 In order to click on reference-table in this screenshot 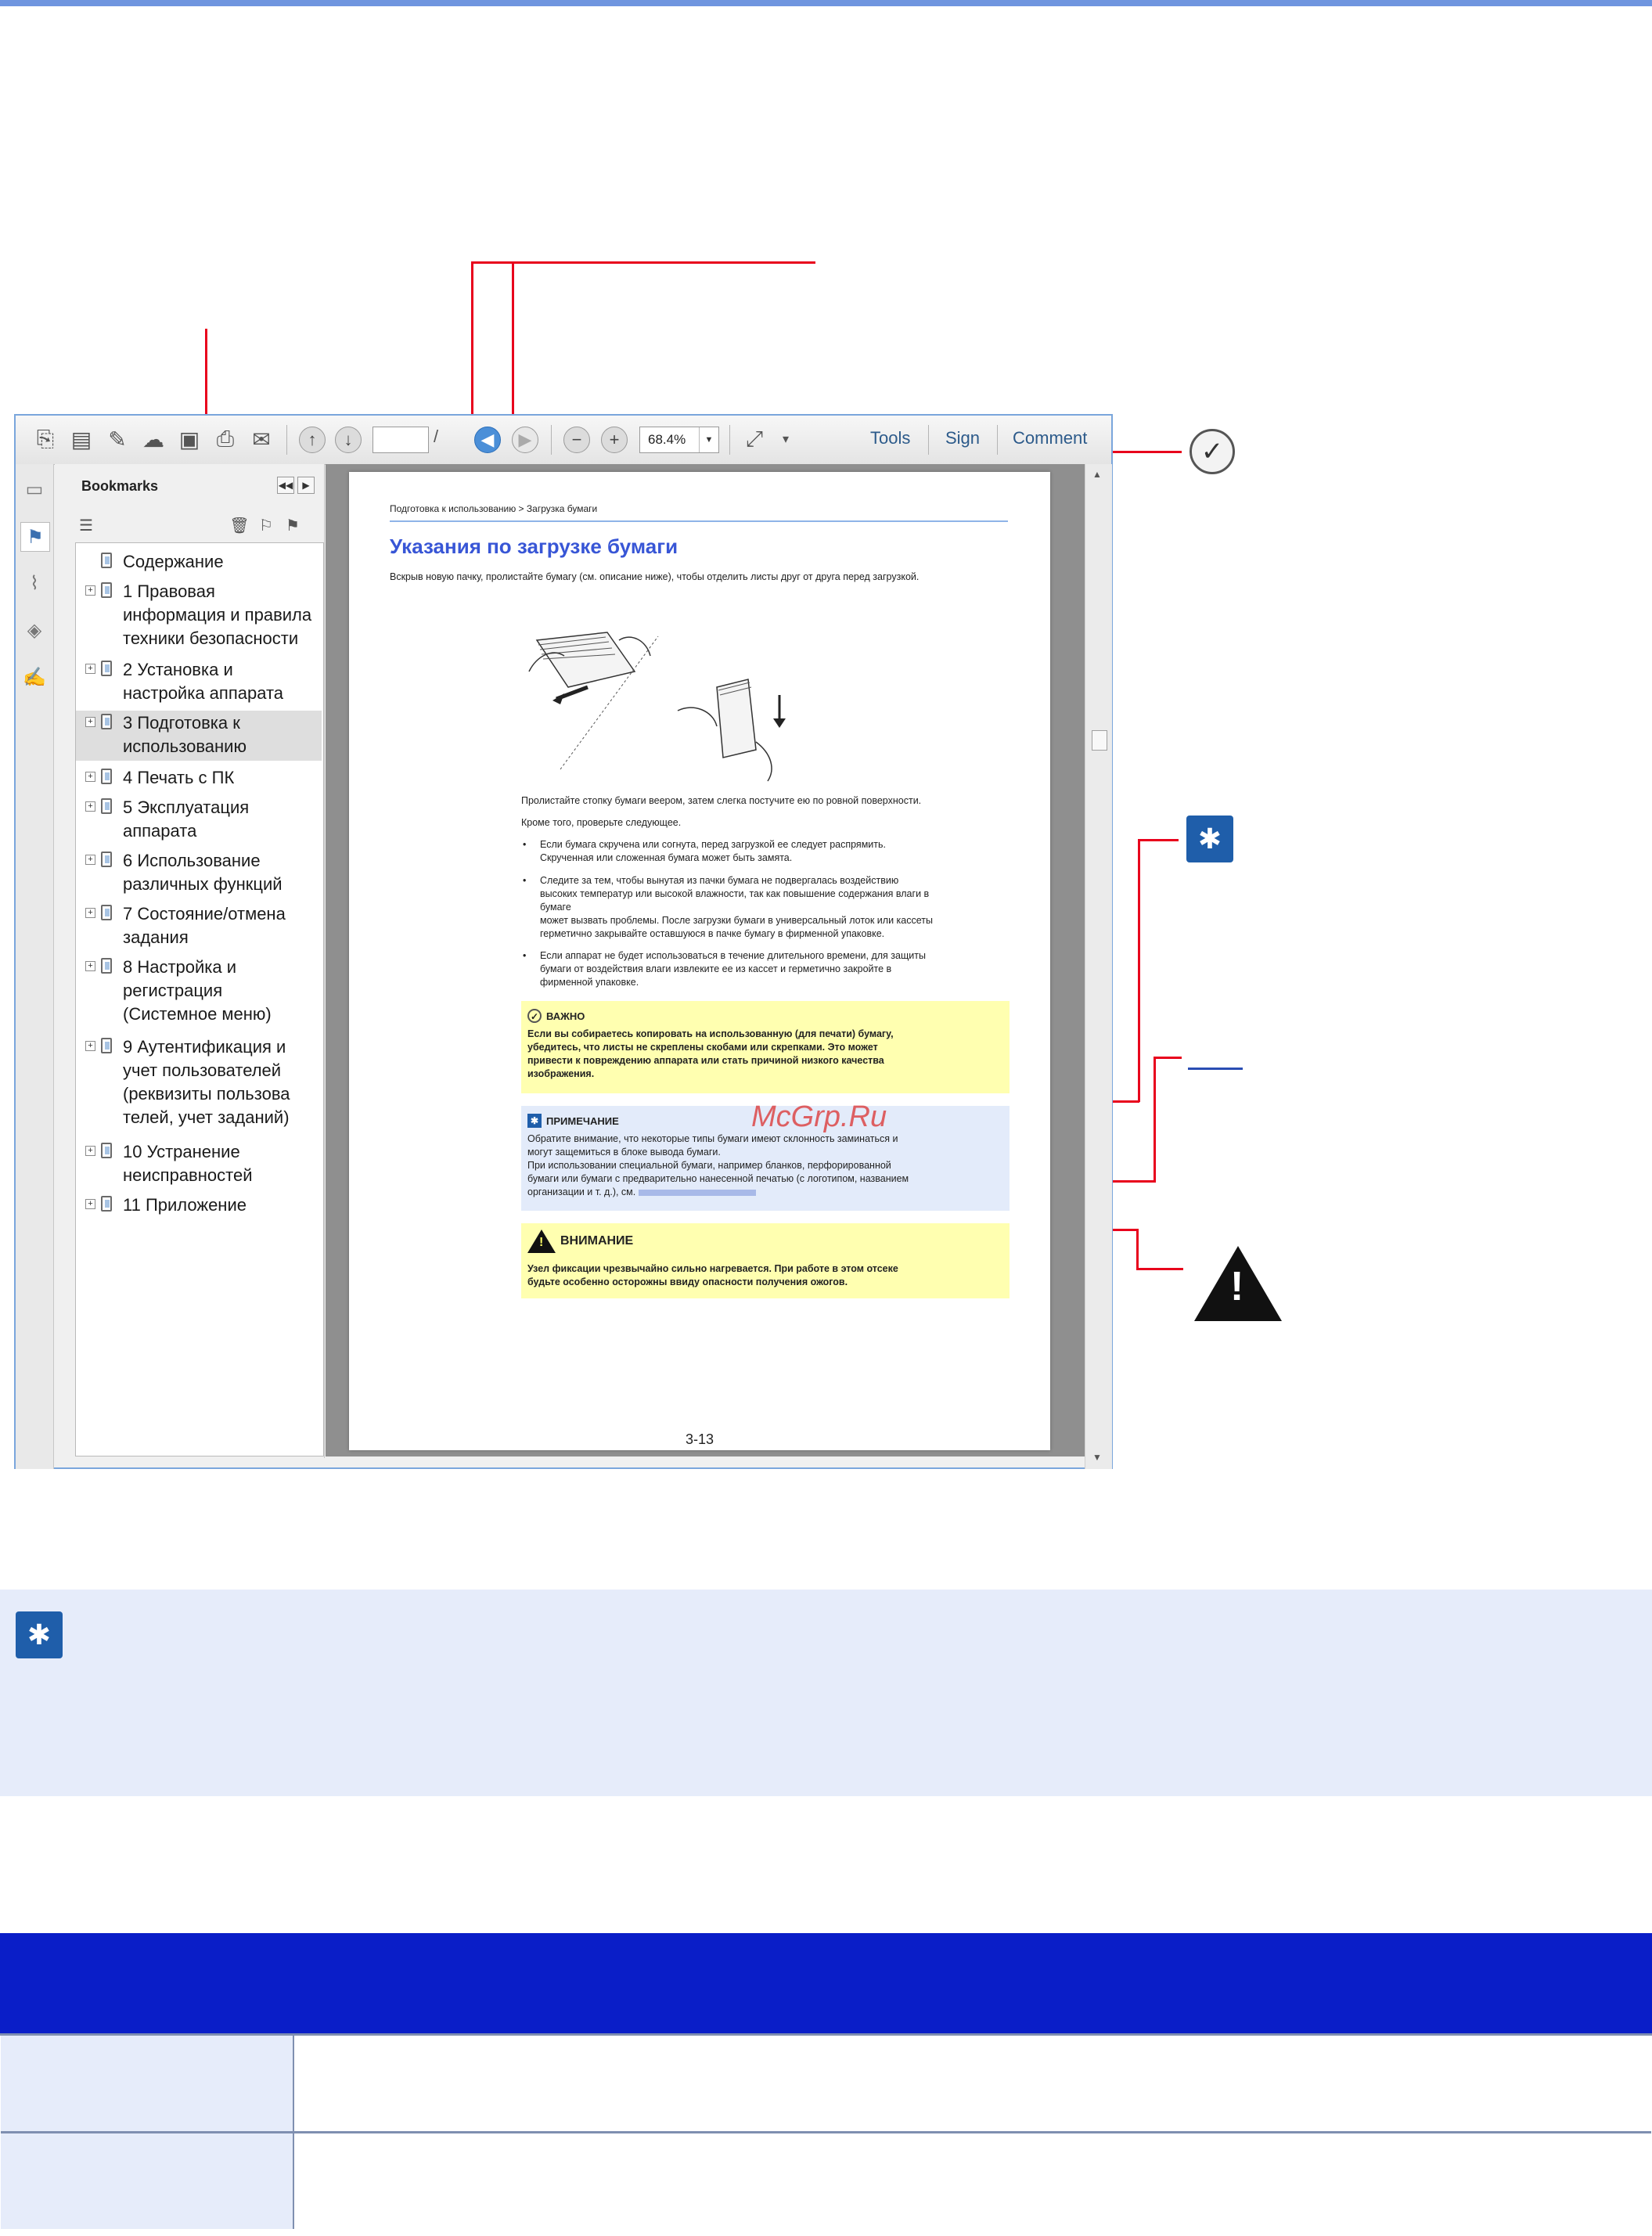, I will do `click(826, 2081)`.